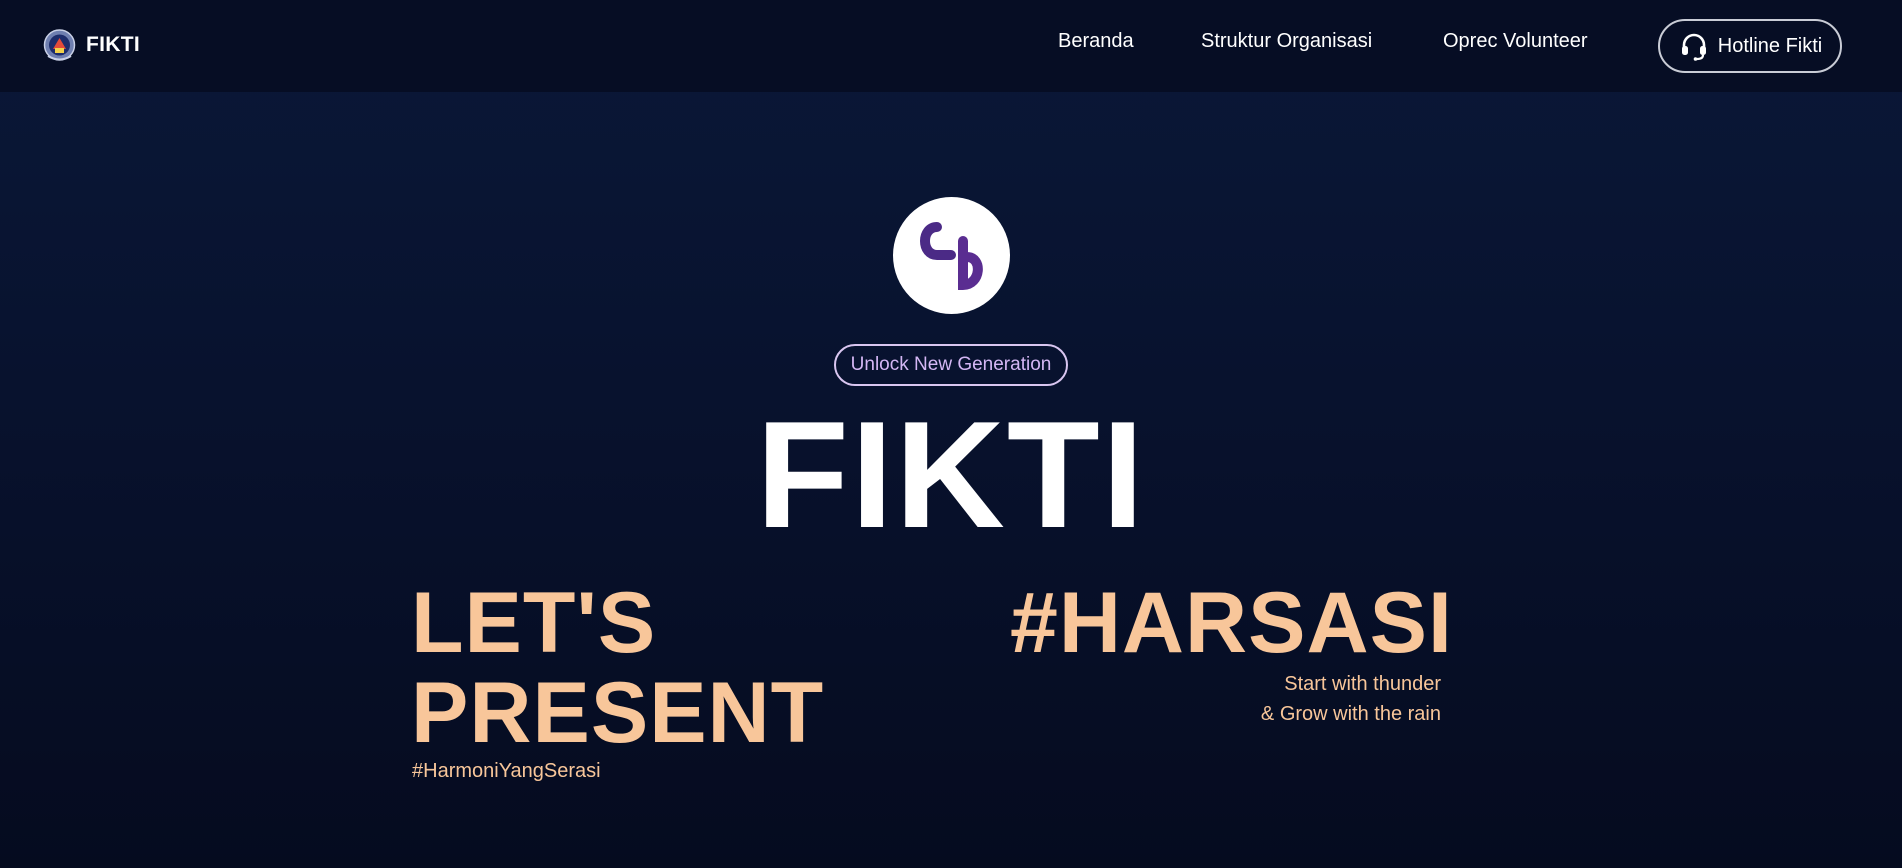 Image resolution: width=1902 pixels, height=868 pixels. I want to click on hotline-label: Hotline Fikti, so click(1770, 45).